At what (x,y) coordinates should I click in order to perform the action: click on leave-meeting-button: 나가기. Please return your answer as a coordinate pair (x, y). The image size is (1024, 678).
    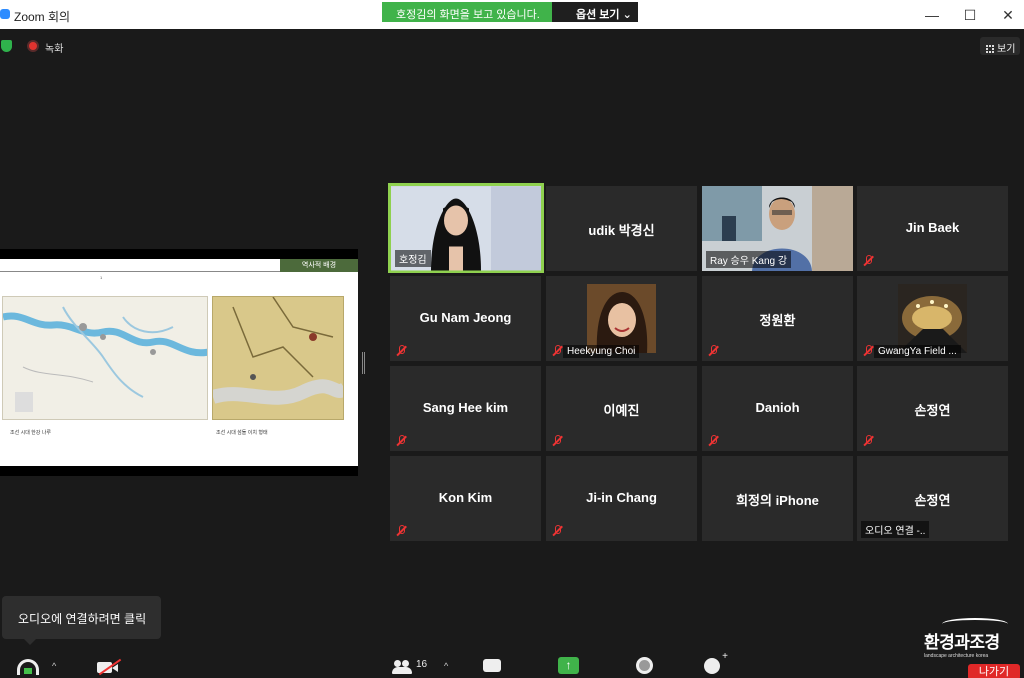
    Looking at the image, I should click on (994, 671).